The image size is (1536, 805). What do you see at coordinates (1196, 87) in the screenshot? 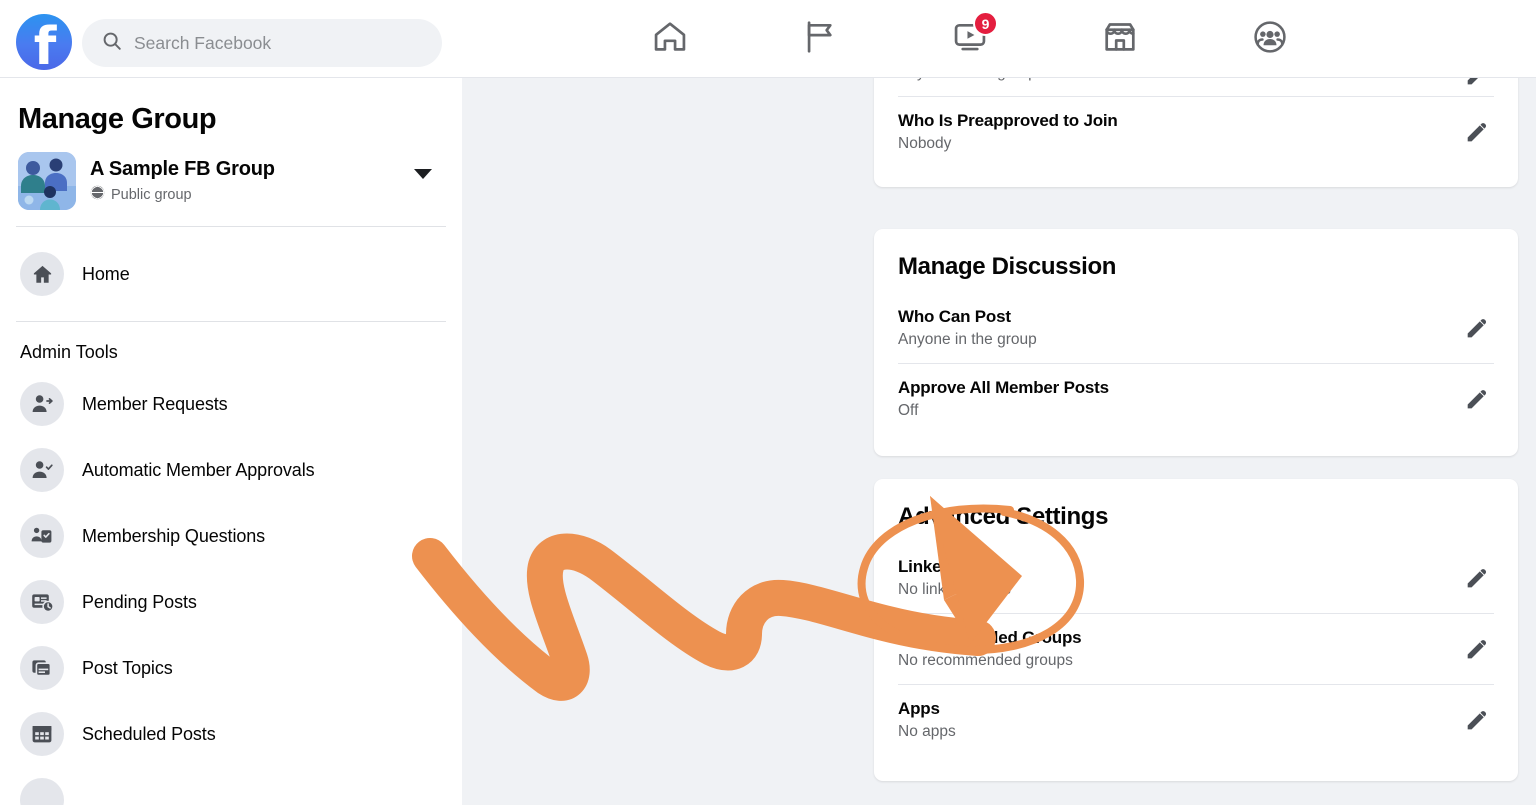
I see `setting-row: Anyone in the group` at bounding box center [1196, 87].